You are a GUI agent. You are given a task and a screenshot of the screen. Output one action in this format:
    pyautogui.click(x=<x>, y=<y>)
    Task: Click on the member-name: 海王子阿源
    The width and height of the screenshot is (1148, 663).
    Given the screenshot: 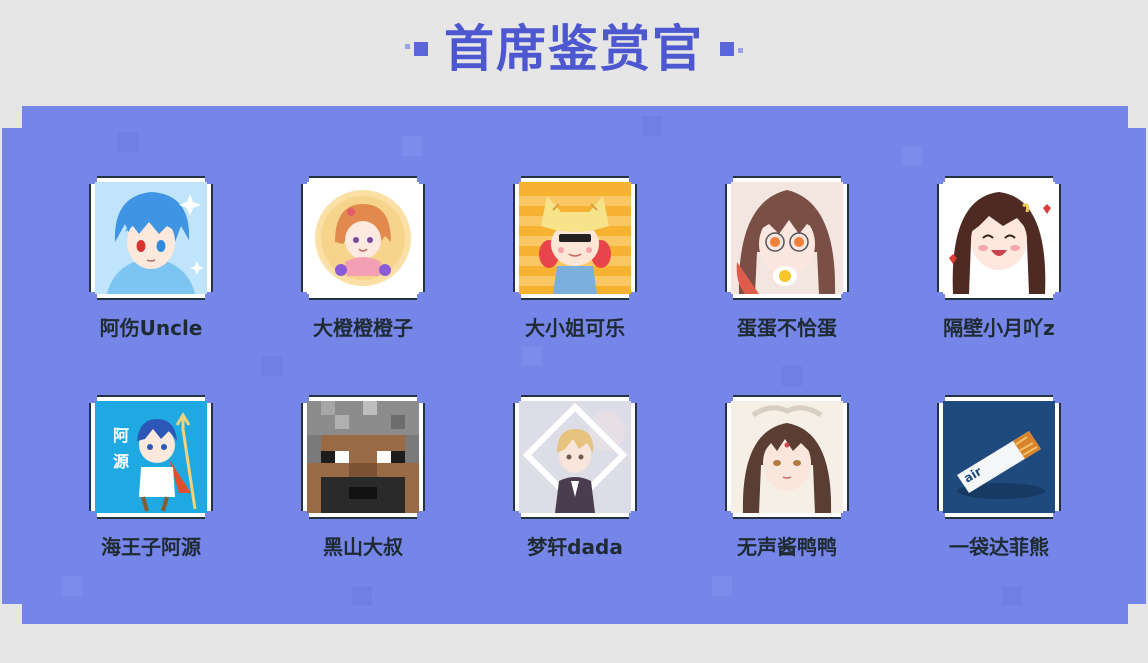 What is the action you would take?
    pyautogui.click(x=151, y=547)
    